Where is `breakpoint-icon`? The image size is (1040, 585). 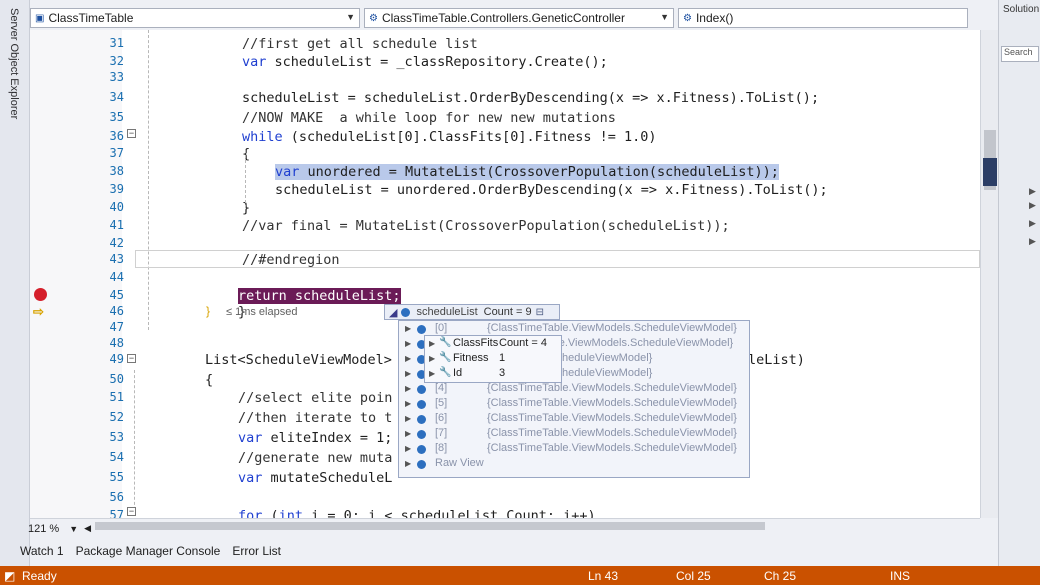 breakpoint-icon is located at coordinates (40, 294).